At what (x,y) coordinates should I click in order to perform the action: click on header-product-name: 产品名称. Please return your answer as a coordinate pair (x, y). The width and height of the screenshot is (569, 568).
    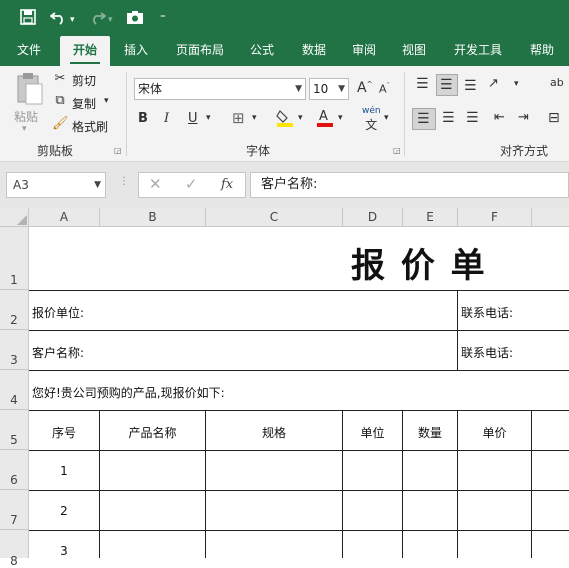
    Looking at the image, I should click on (152, 433).